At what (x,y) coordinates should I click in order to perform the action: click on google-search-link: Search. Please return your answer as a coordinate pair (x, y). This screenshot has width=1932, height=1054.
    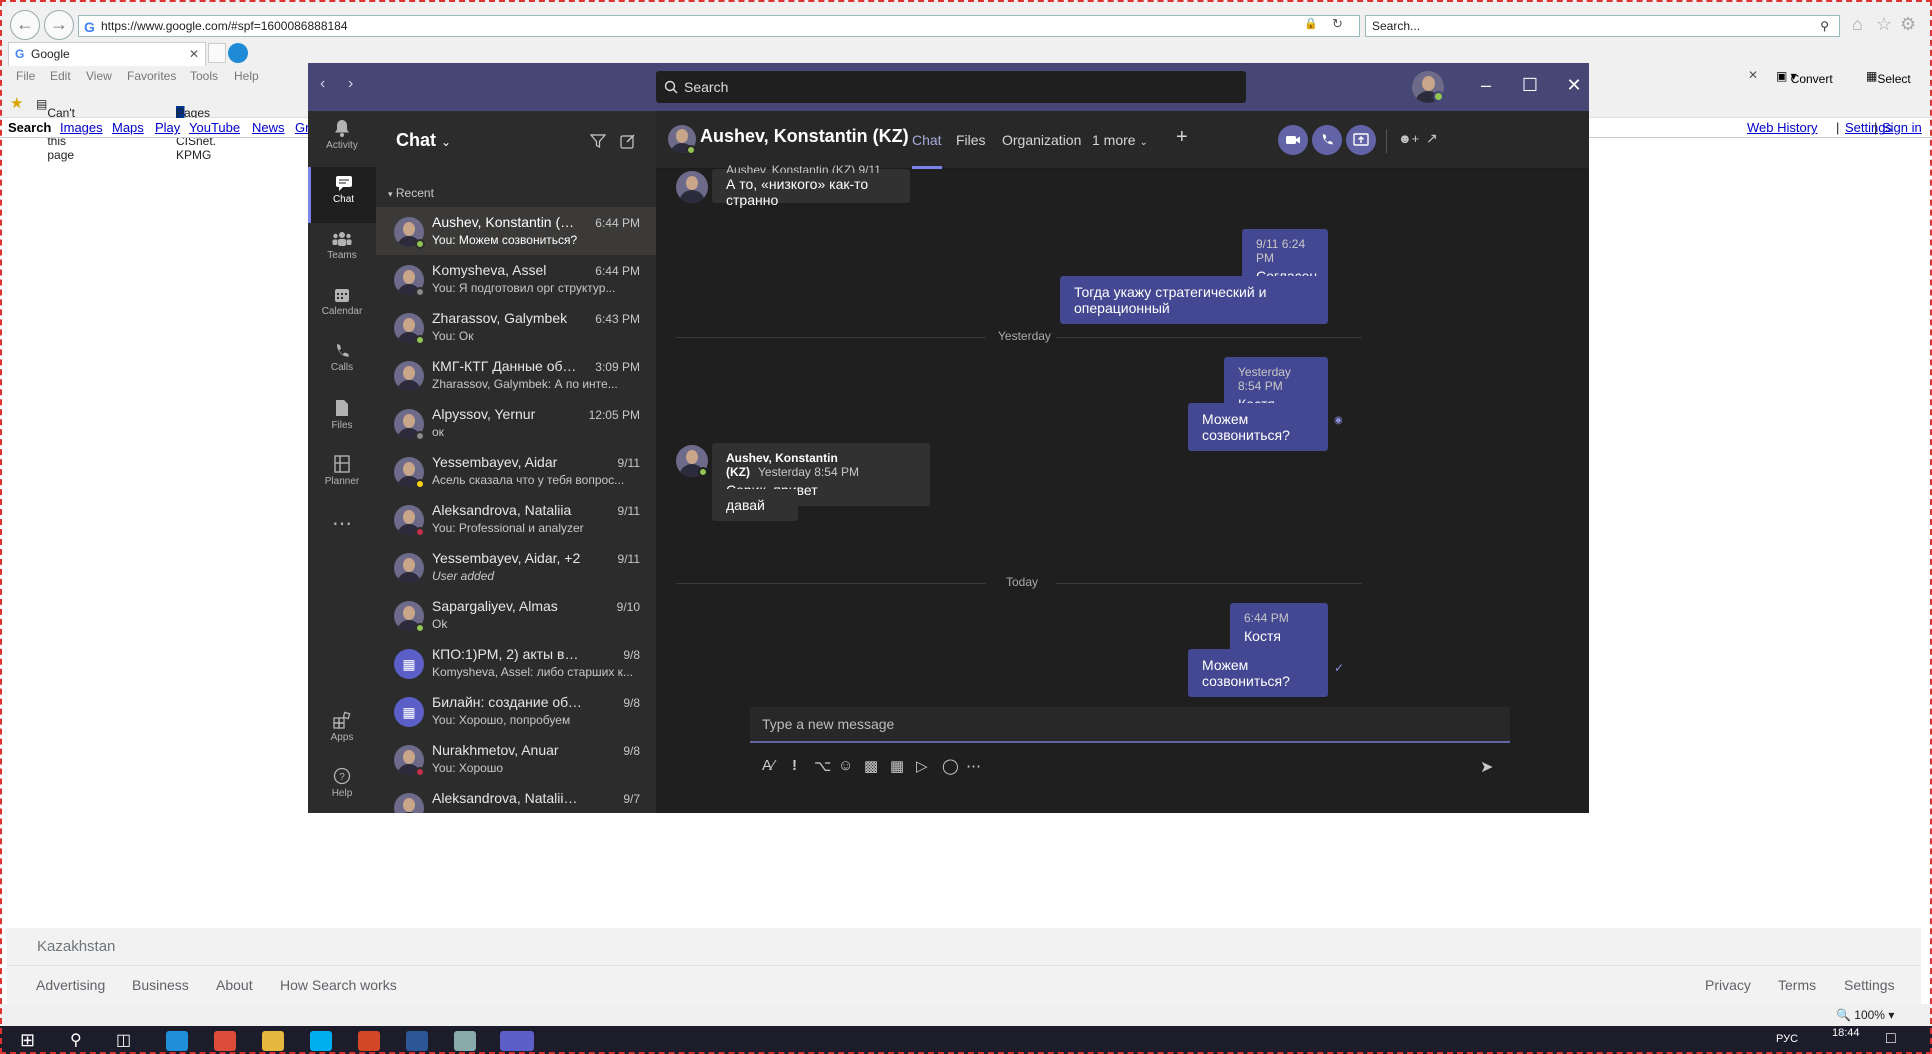
    Looking at the image, I should click on (29, 127).